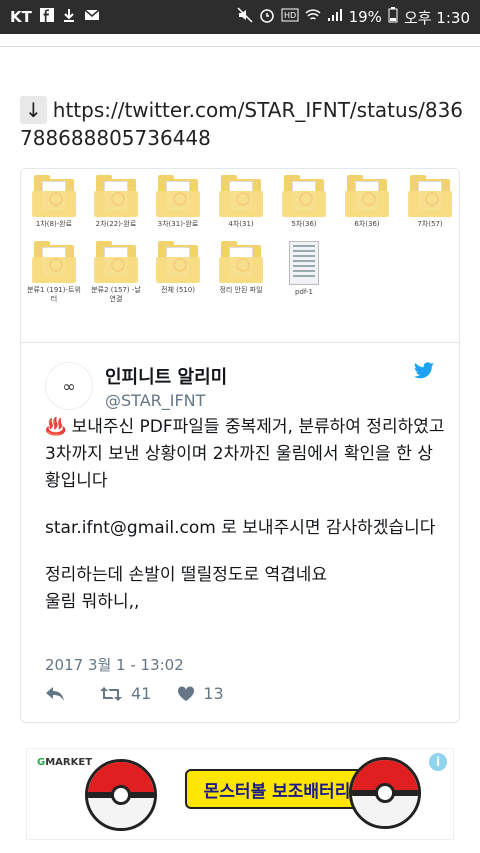 The height and width of the screenshot is (853, 480). I want to click on battery-icon, so click(393, 17).